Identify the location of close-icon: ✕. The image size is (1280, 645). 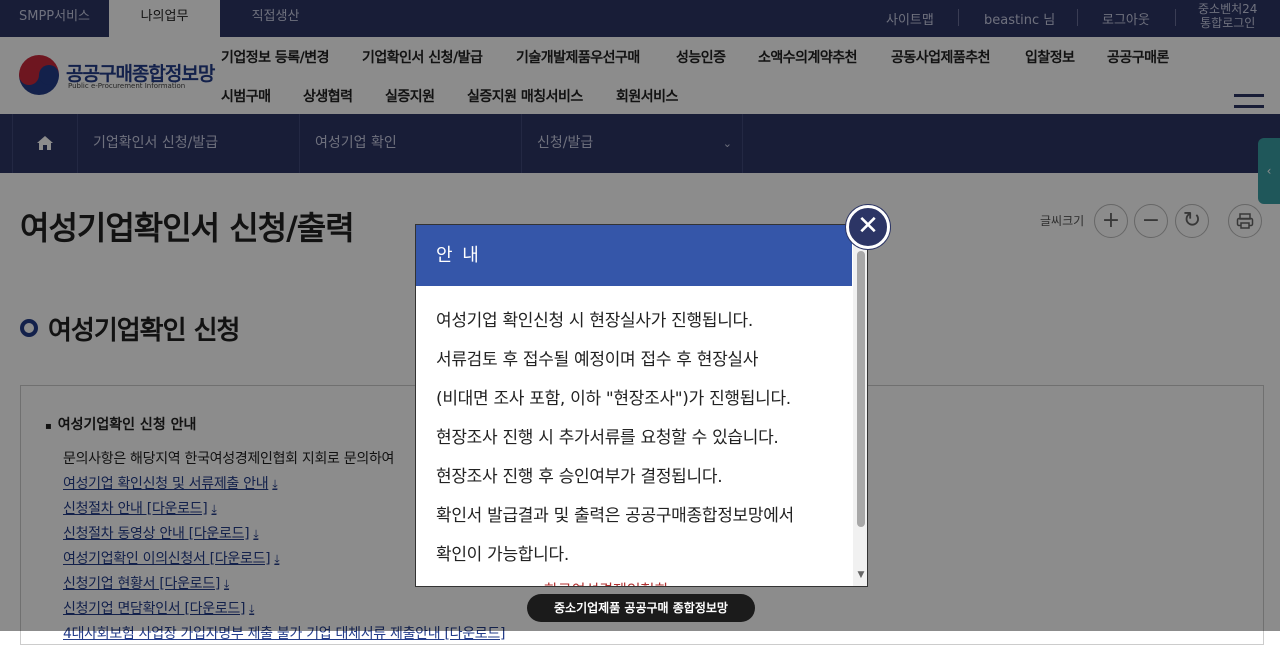
(868, 226).